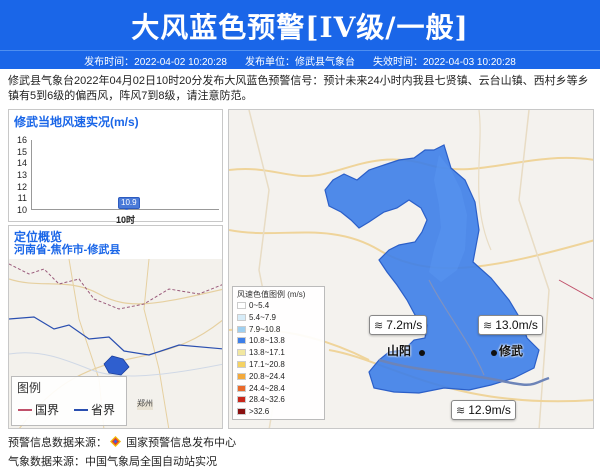 The image size is (600, 471). What do you see at coordinates (22, 198) in the screenshot?
I see `y-tick-label: 11` at bounding box center [22, 198].